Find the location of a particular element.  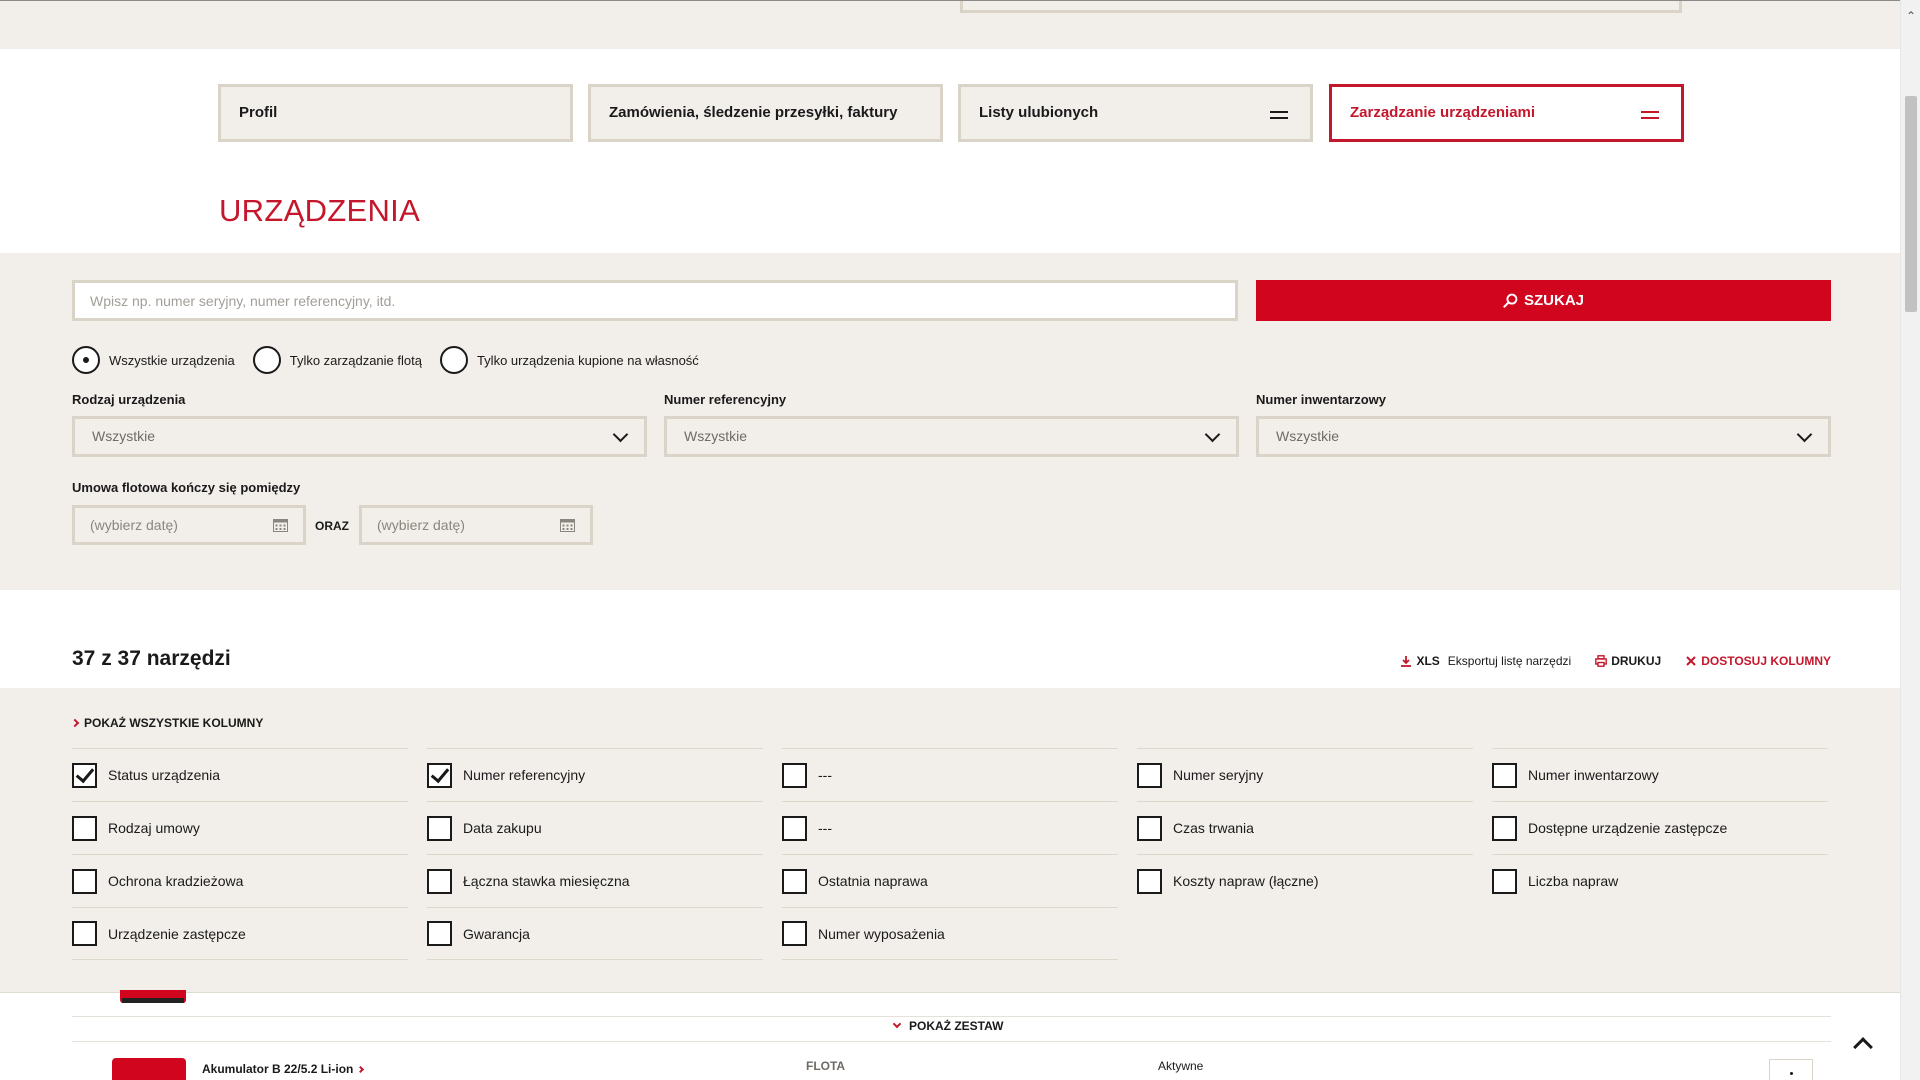

radio-fleet-only: Tylko zarządzanie flotą is located at coordinates (337, 360).